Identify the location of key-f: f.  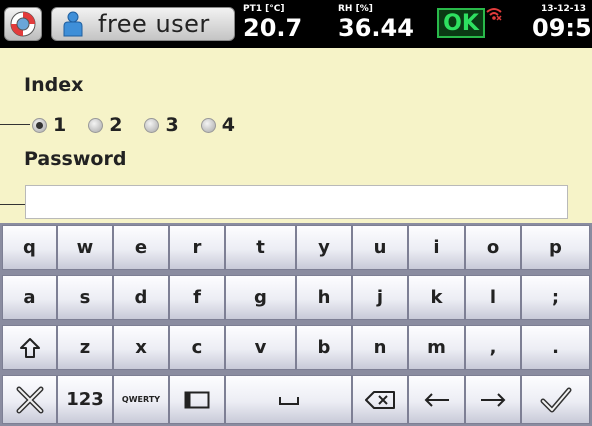
(197, 297).